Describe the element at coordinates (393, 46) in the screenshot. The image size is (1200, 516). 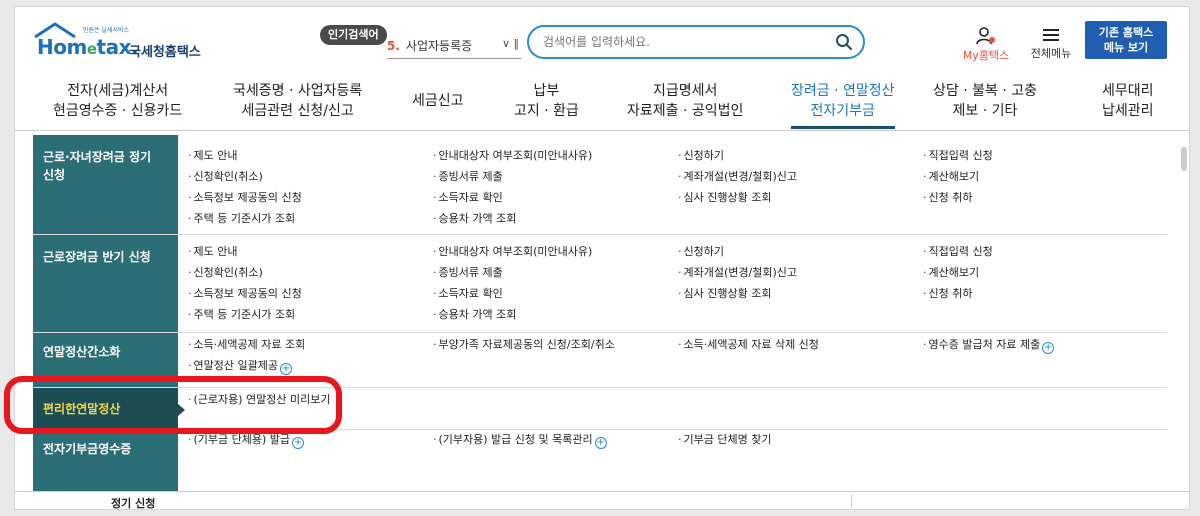
I see `rank-number: 5.` at that location.